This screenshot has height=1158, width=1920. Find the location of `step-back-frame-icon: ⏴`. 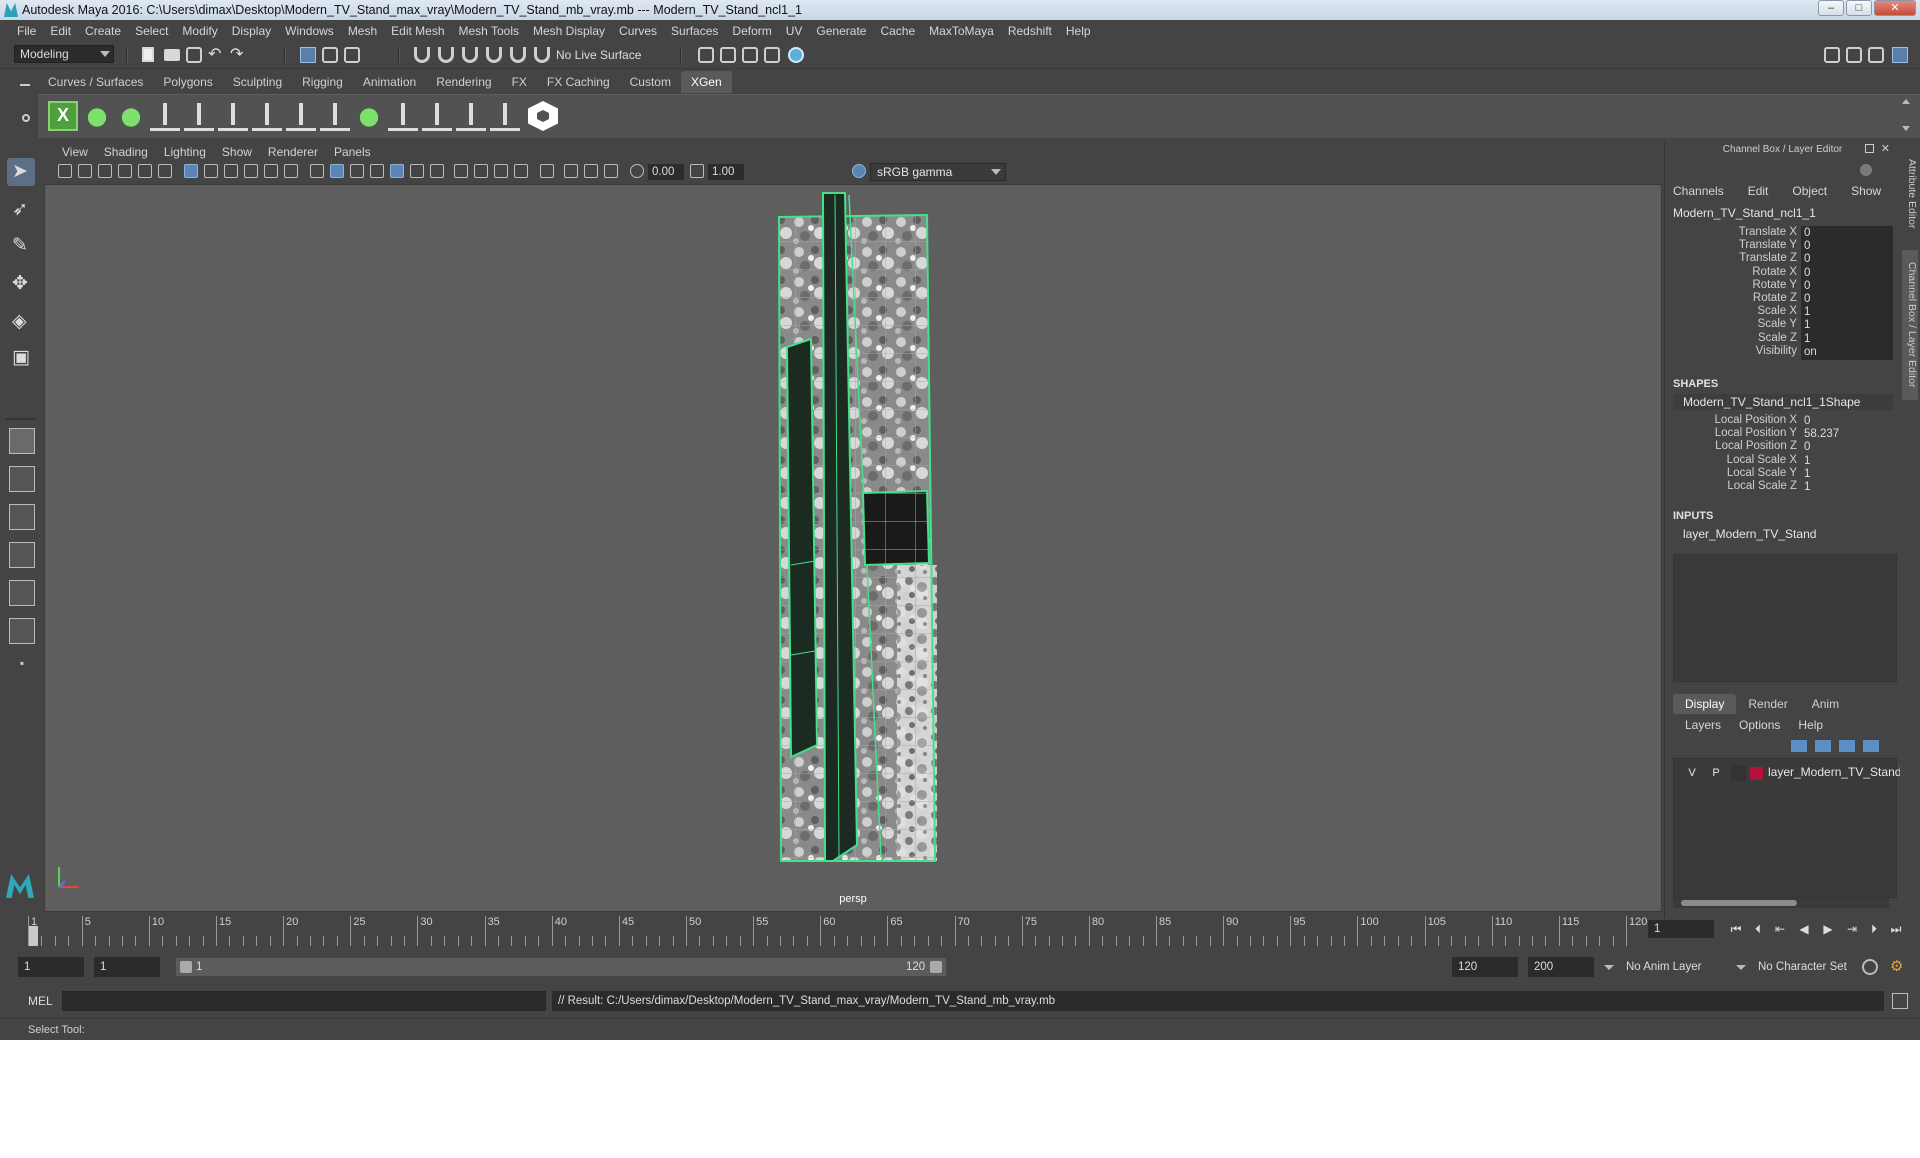

step-back-frame-icon: ⏴ is located at coordinates (1758, 929).